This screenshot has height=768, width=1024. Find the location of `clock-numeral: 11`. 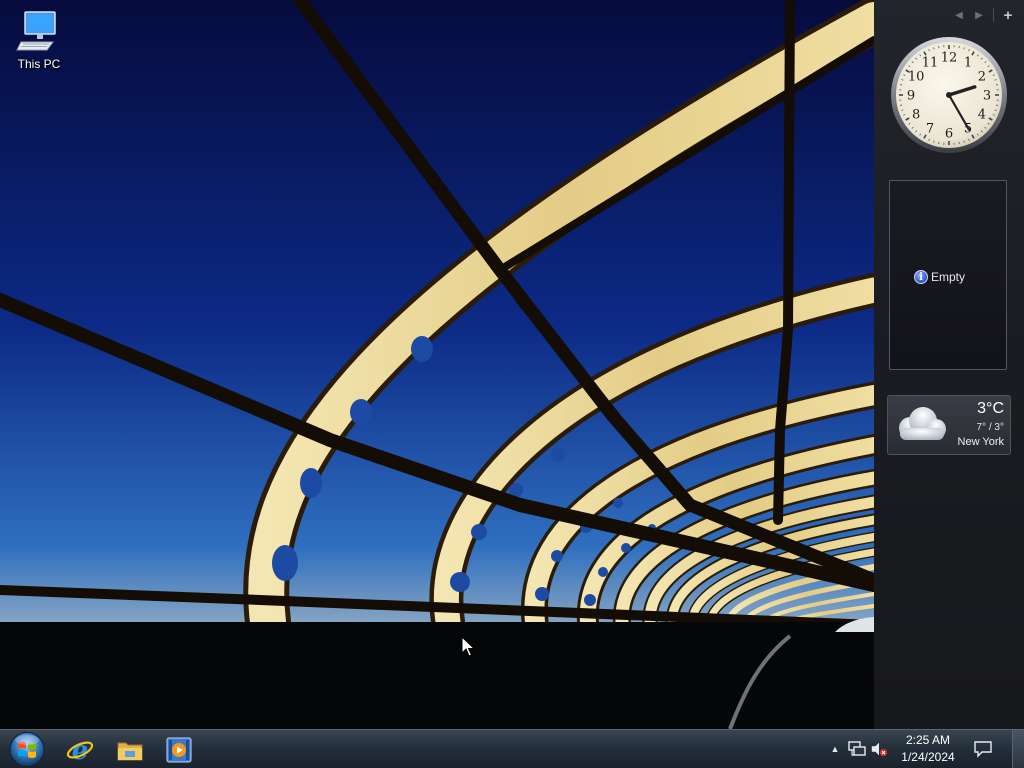

clock-numeral: 11 is located at coordinates (930, 63).